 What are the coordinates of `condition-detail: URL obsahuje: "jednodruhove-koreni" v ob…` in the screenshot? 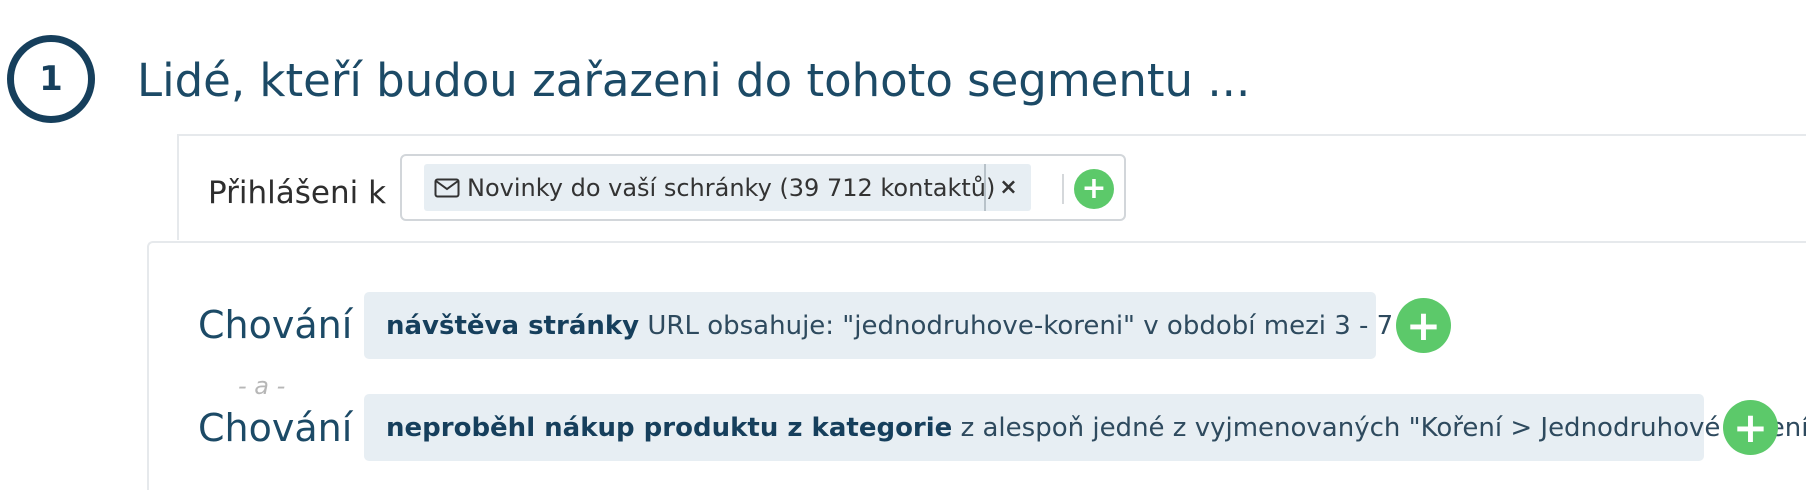 It's located at (1044, 325).